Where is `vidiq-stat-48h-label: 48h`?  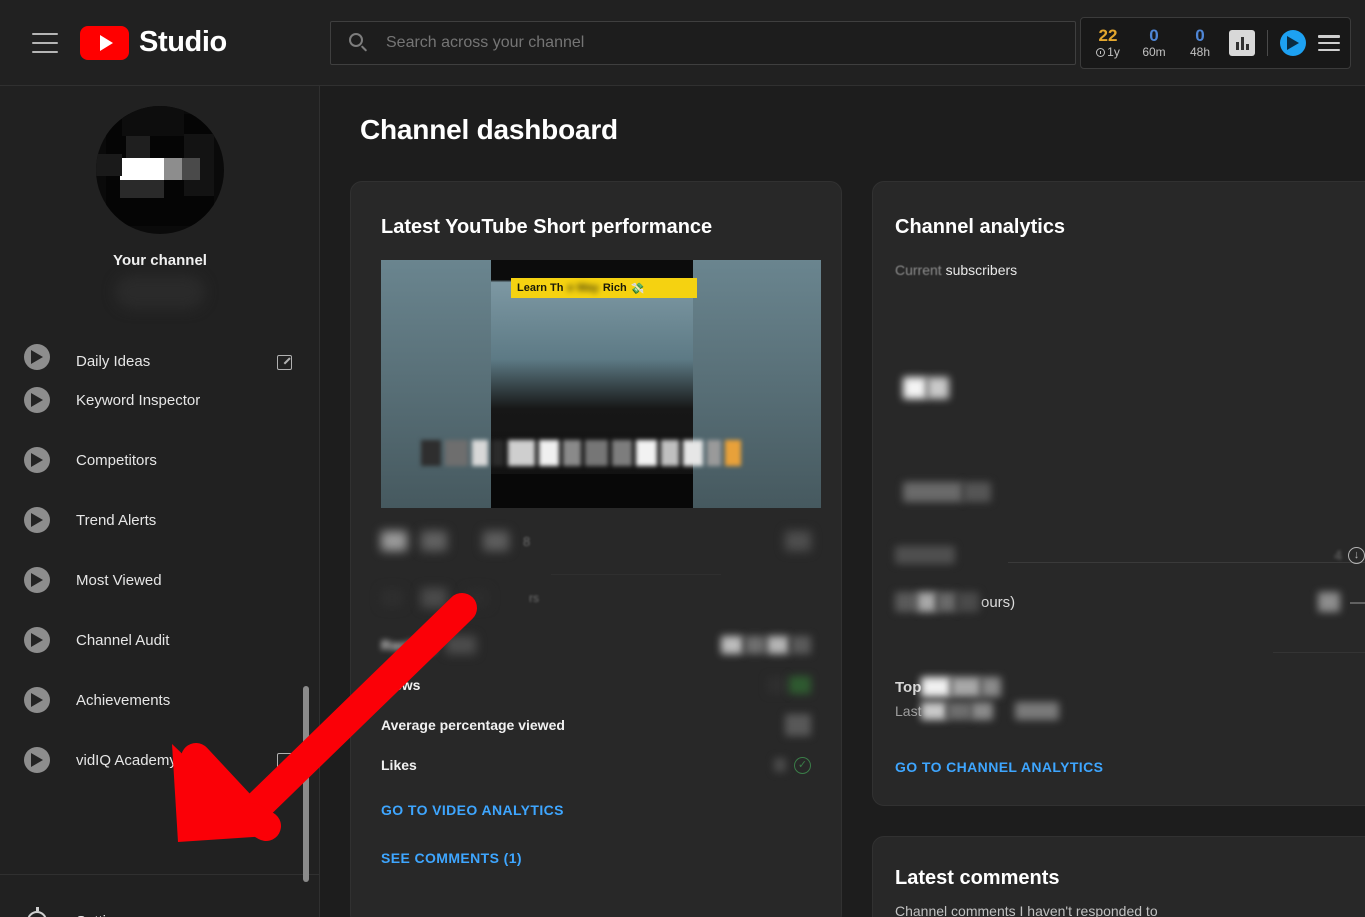
vidiq-stat-48h-label: 48h is located at coordinates (1200, 52).